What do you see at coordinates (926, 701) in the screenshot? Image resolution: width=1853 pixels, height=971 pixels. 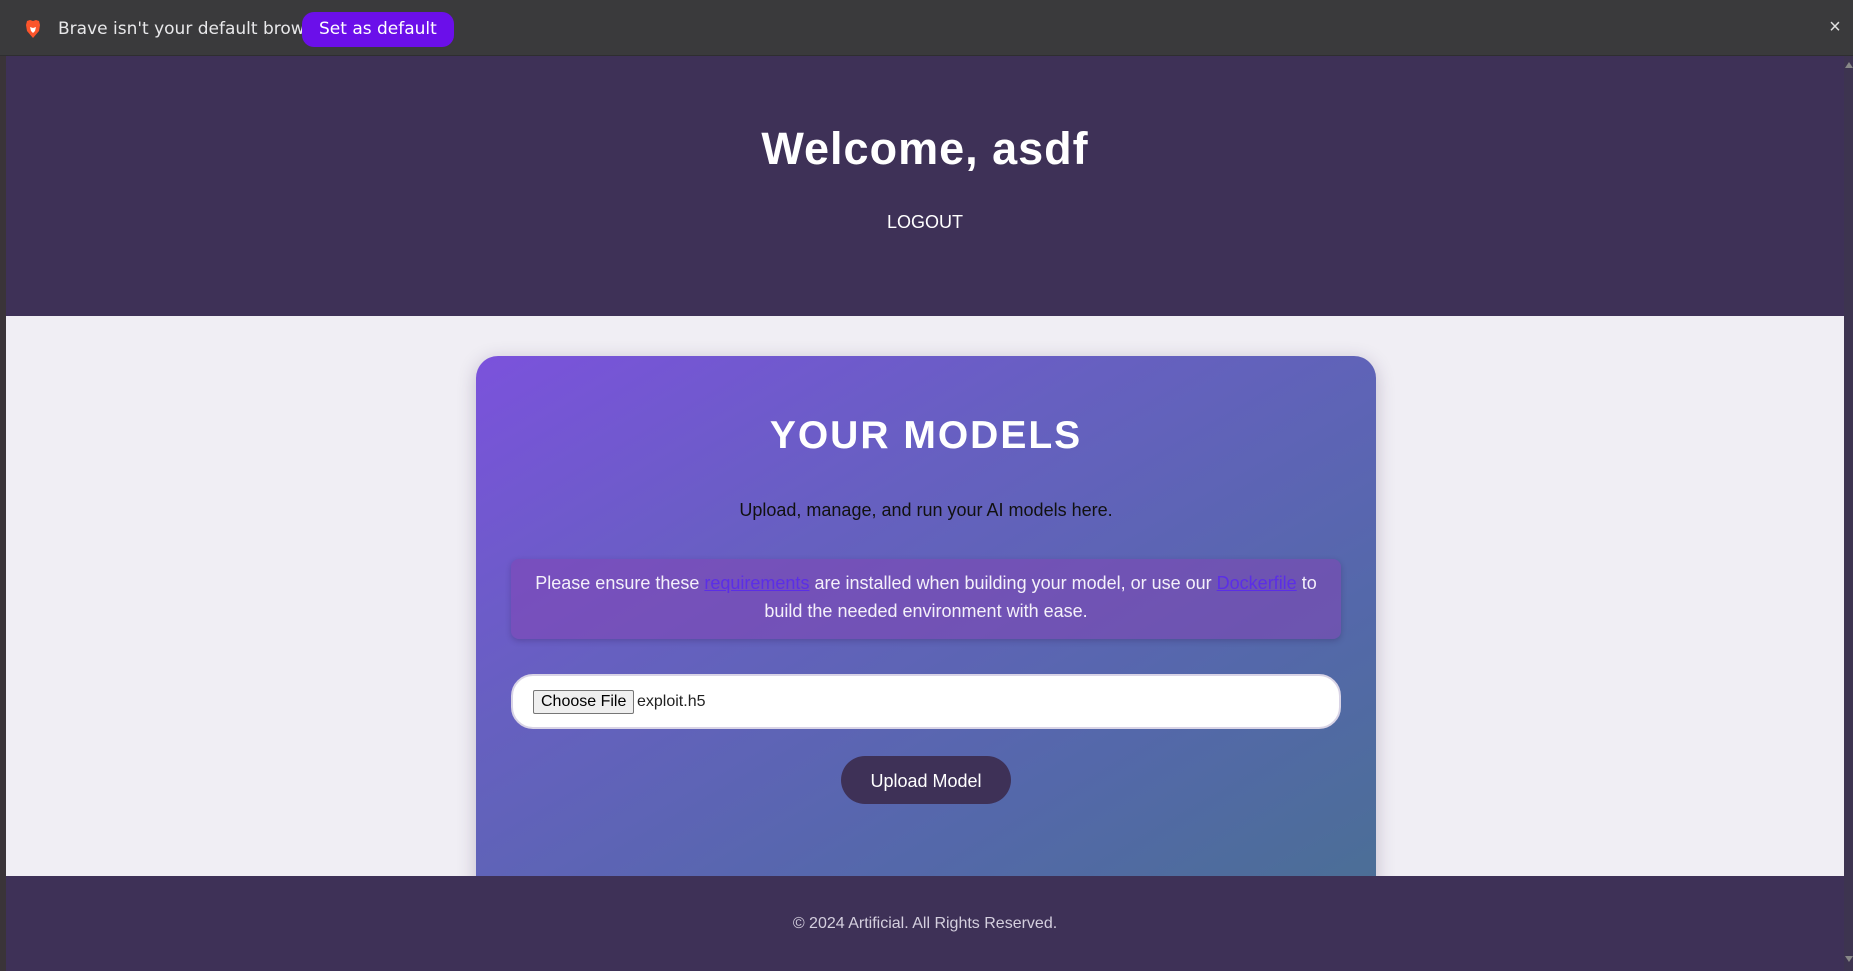 I see `model-file-input: Choose File exploit.h5` at bounding box center [926, 701].